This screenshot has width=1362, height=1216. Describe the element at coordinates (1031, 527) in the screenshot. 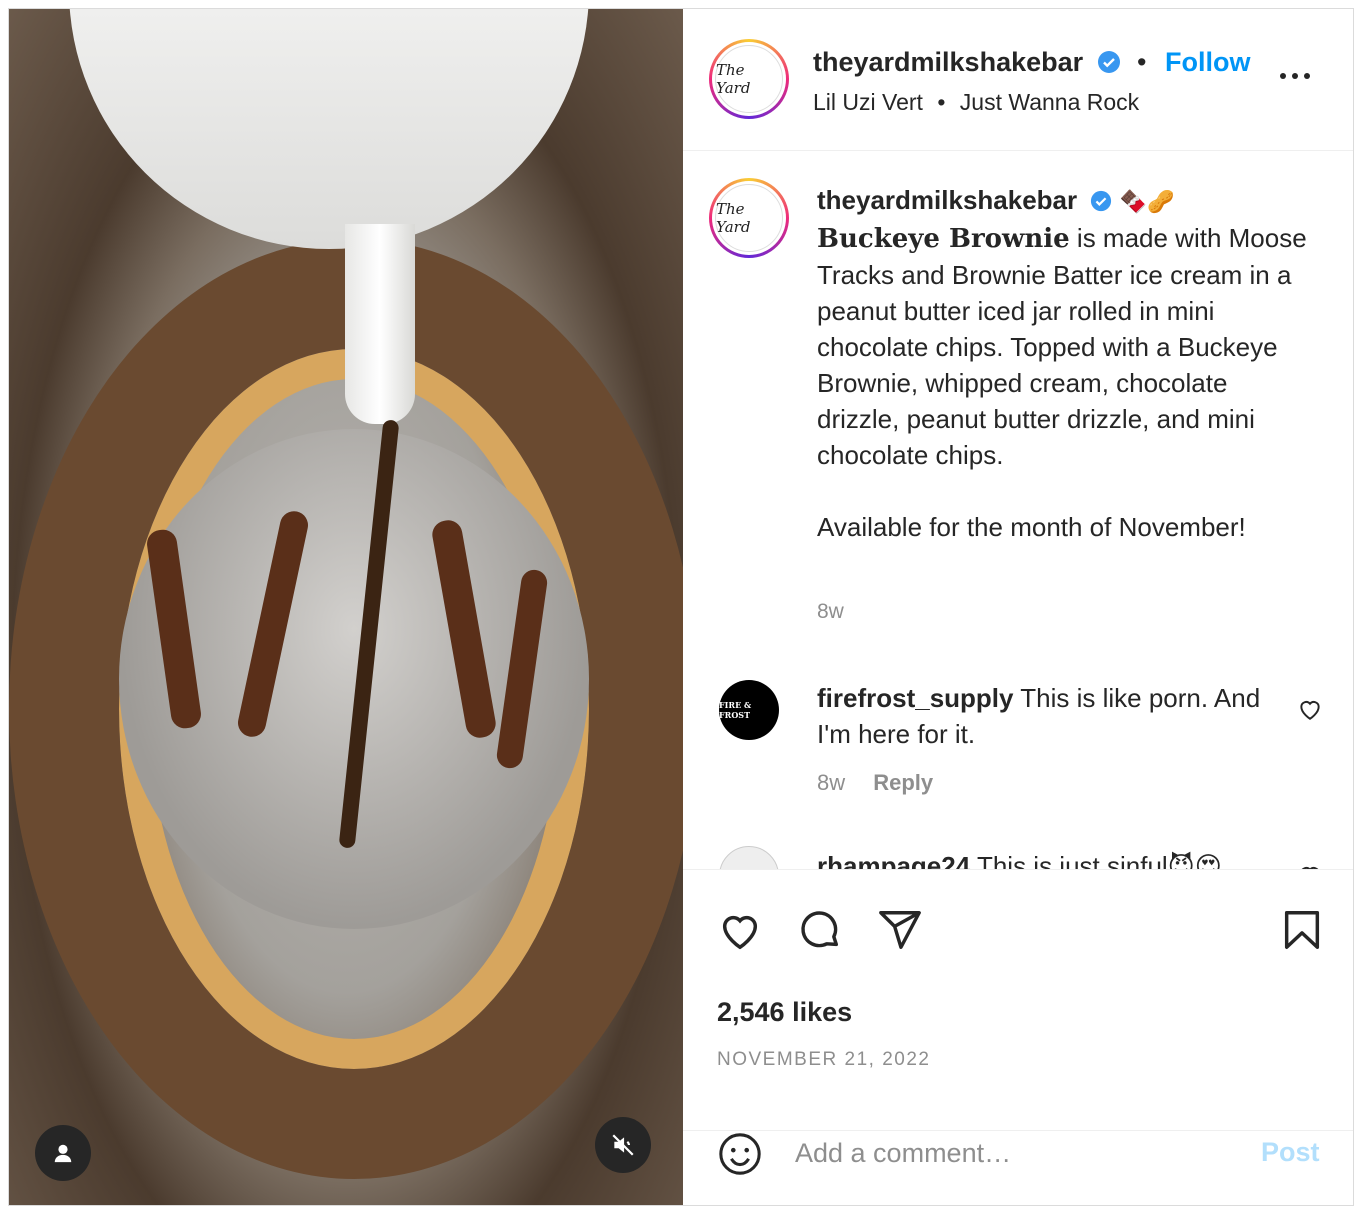

I see `caption-availability: Available for the month of November!` at that location.